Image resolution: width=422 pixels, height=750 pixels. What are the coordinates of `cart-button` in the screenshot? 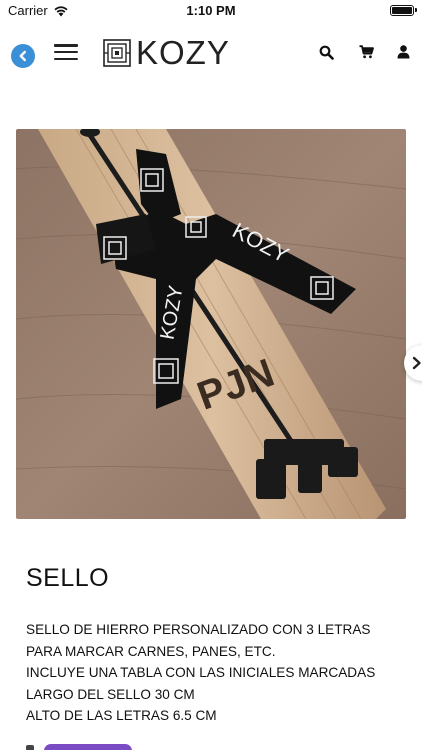 It's located at (366, 52).